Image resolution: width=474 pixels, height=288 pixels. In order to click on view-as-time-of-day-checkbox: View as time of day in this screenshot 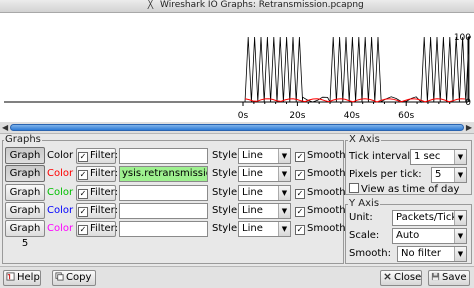, I will do `click(404, 189)`.